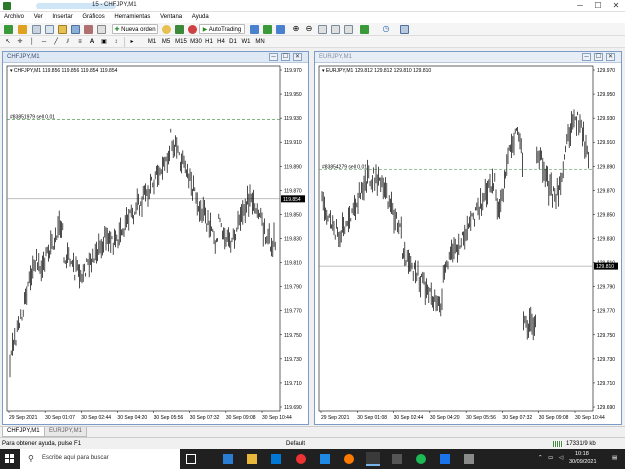 The height and width of the screenshot is (469, 625). I want to click on status-profile: Default, so click(296, 444).